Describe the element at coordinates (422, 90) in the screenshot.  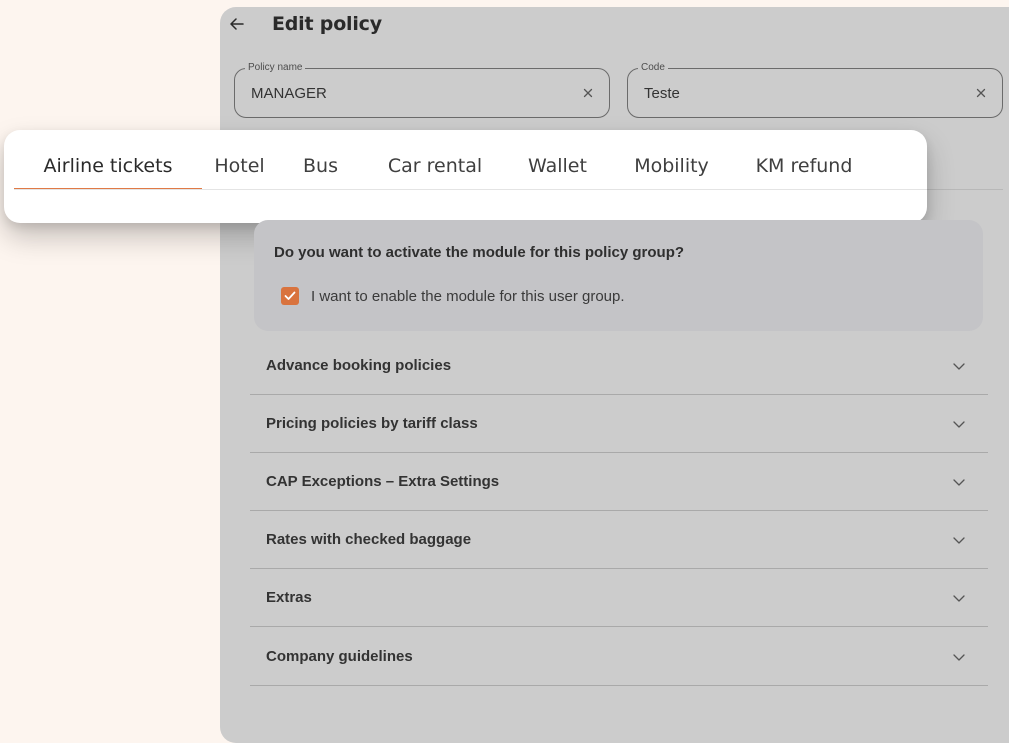
I see `policy-name-field: Policy name MANAGER` at that location.